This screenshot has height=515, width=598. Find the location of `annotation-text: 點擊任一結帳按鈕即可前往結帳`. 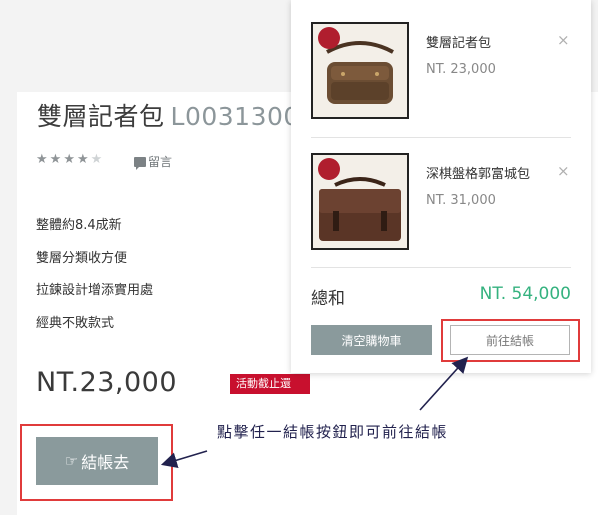

annotation-text: 點擊任一結帳按鈕即可前往結帳 is located at coordinates (333, 432).